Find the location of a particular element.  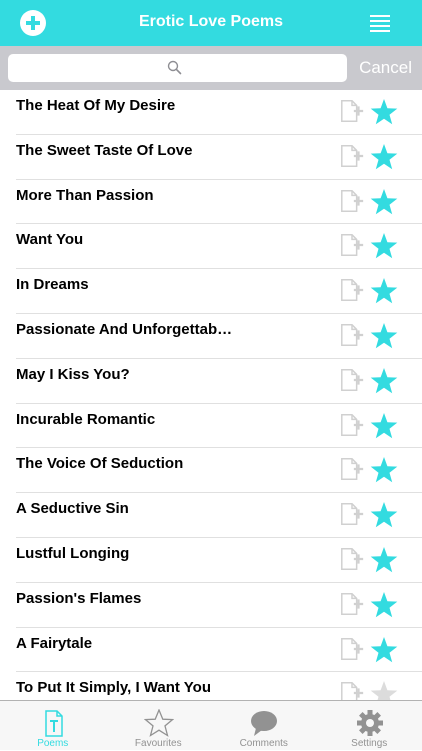

poem-title: May I Kiss You? is located at coordinates (73, 374).